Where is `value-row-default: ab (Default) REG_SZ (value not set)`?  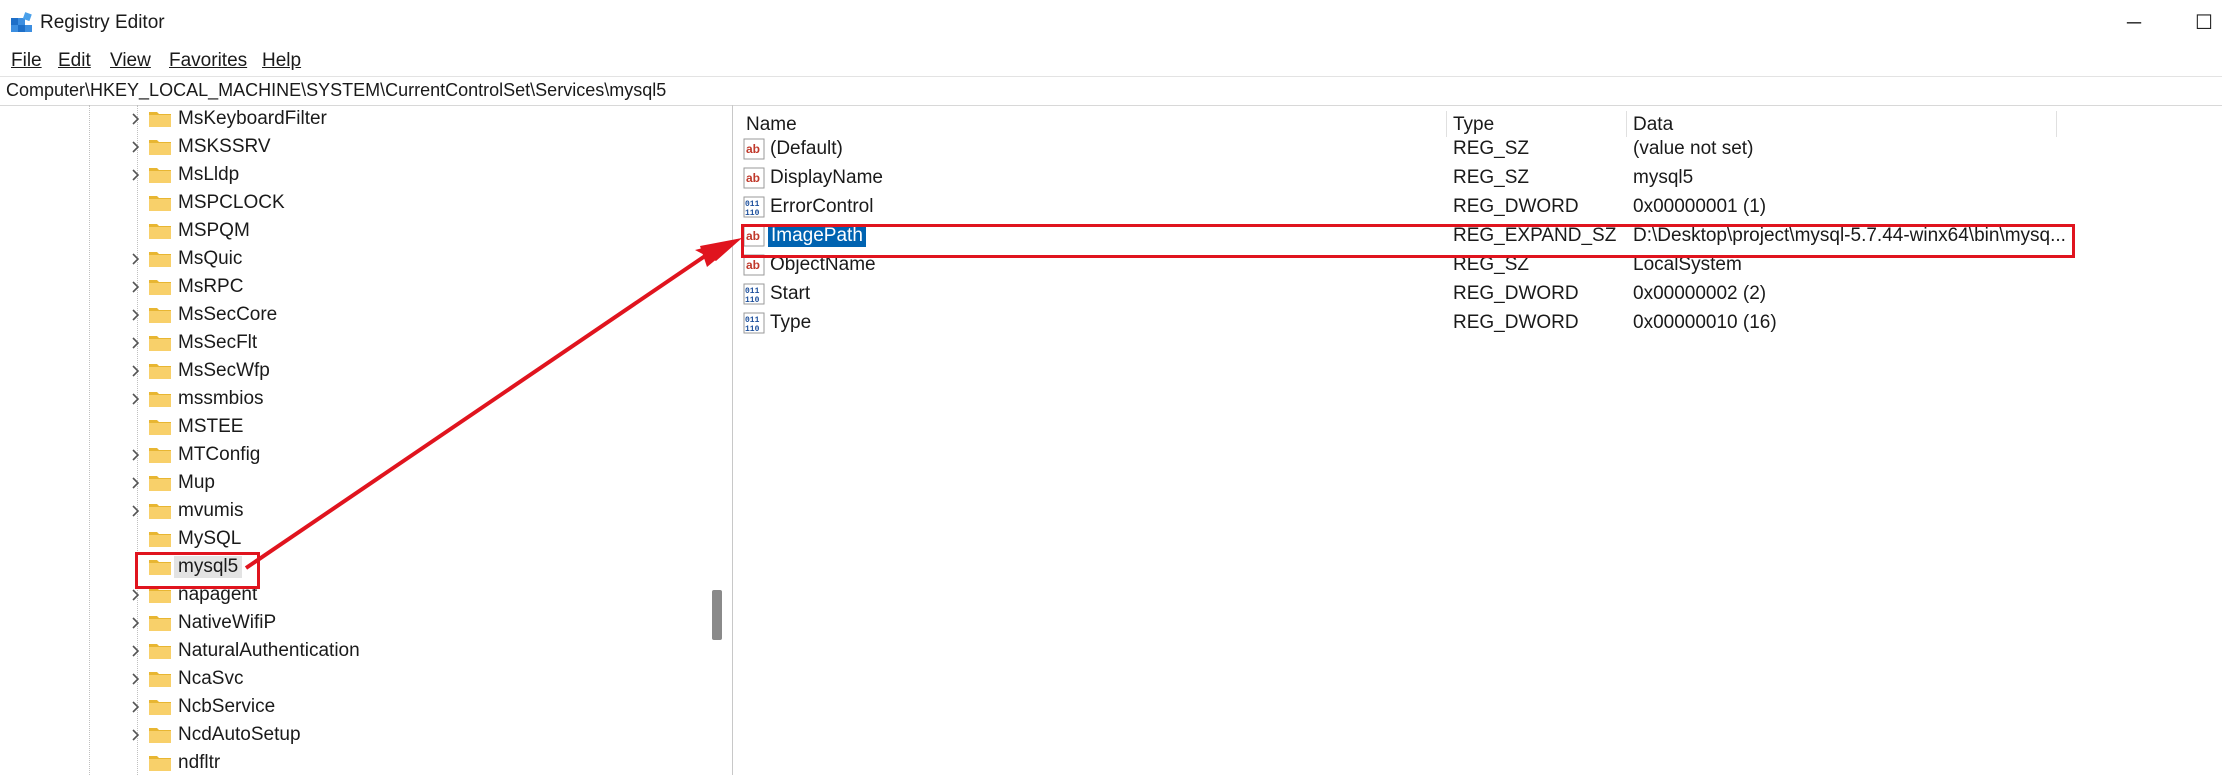 value-row-default: ab (Default) REG_SZ (value not set) is located at coordinates (1406, 149).